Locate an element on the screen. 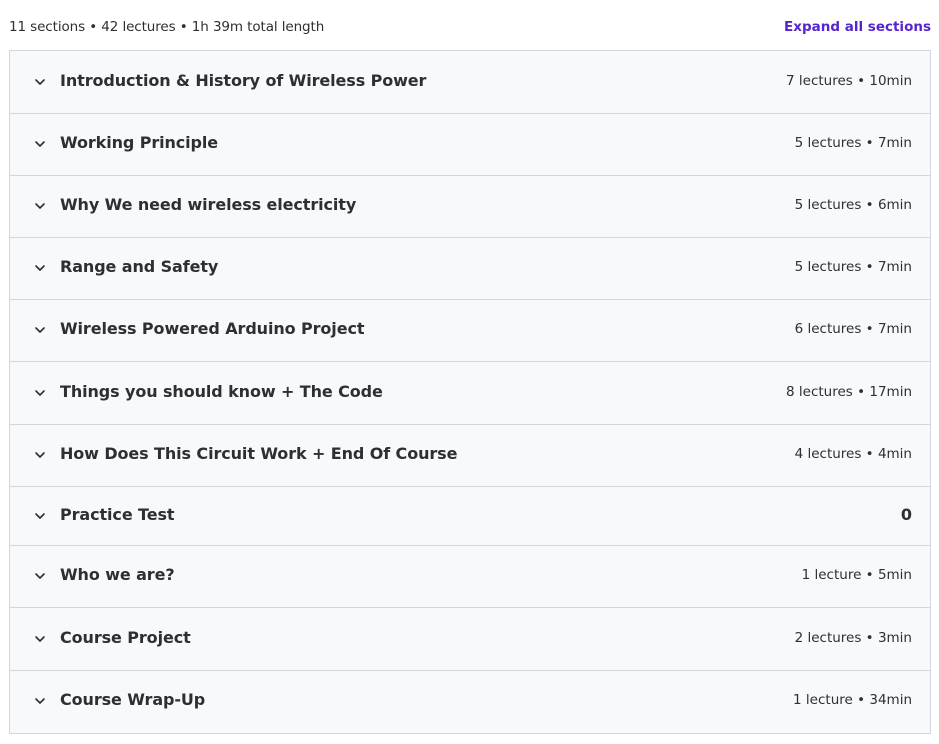 The image size is (939, 744). section-title: Course Project is located at coordinates (125, 637).